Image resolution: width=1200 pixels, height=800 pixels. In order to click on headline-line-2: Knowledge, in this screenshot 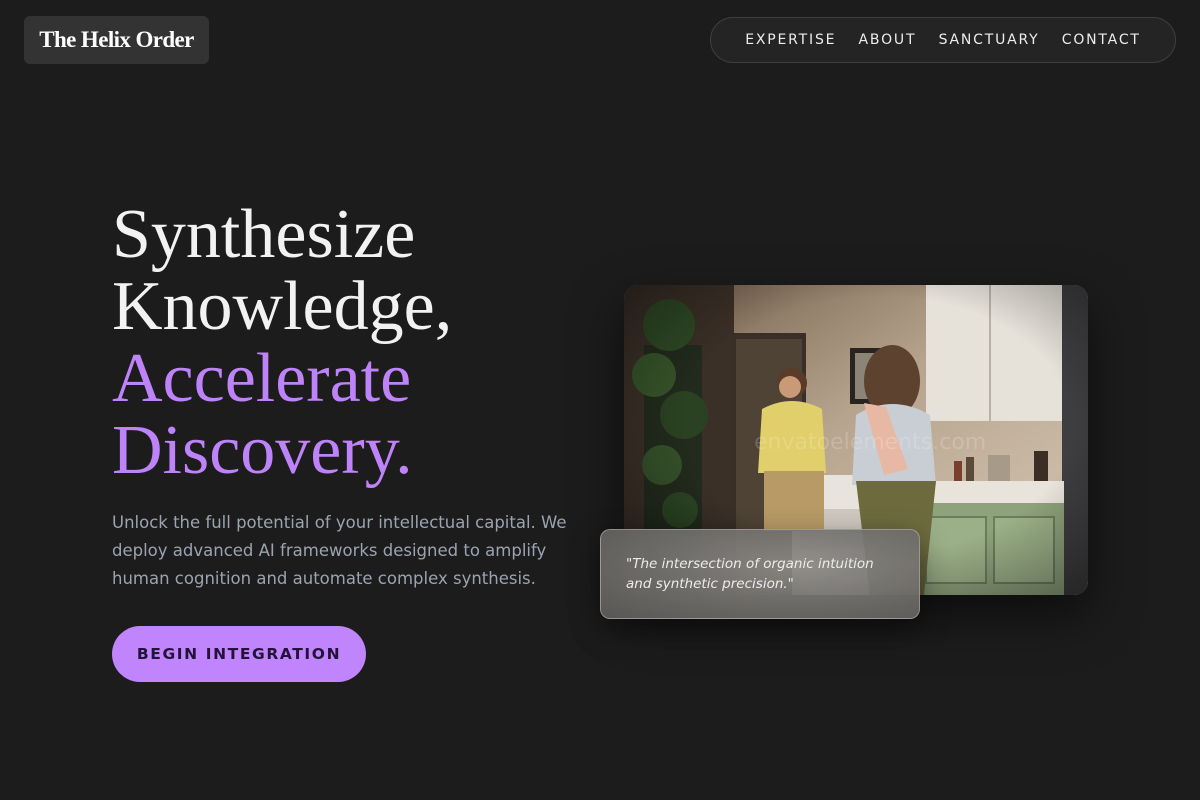, I will do `click(282, 306)`.